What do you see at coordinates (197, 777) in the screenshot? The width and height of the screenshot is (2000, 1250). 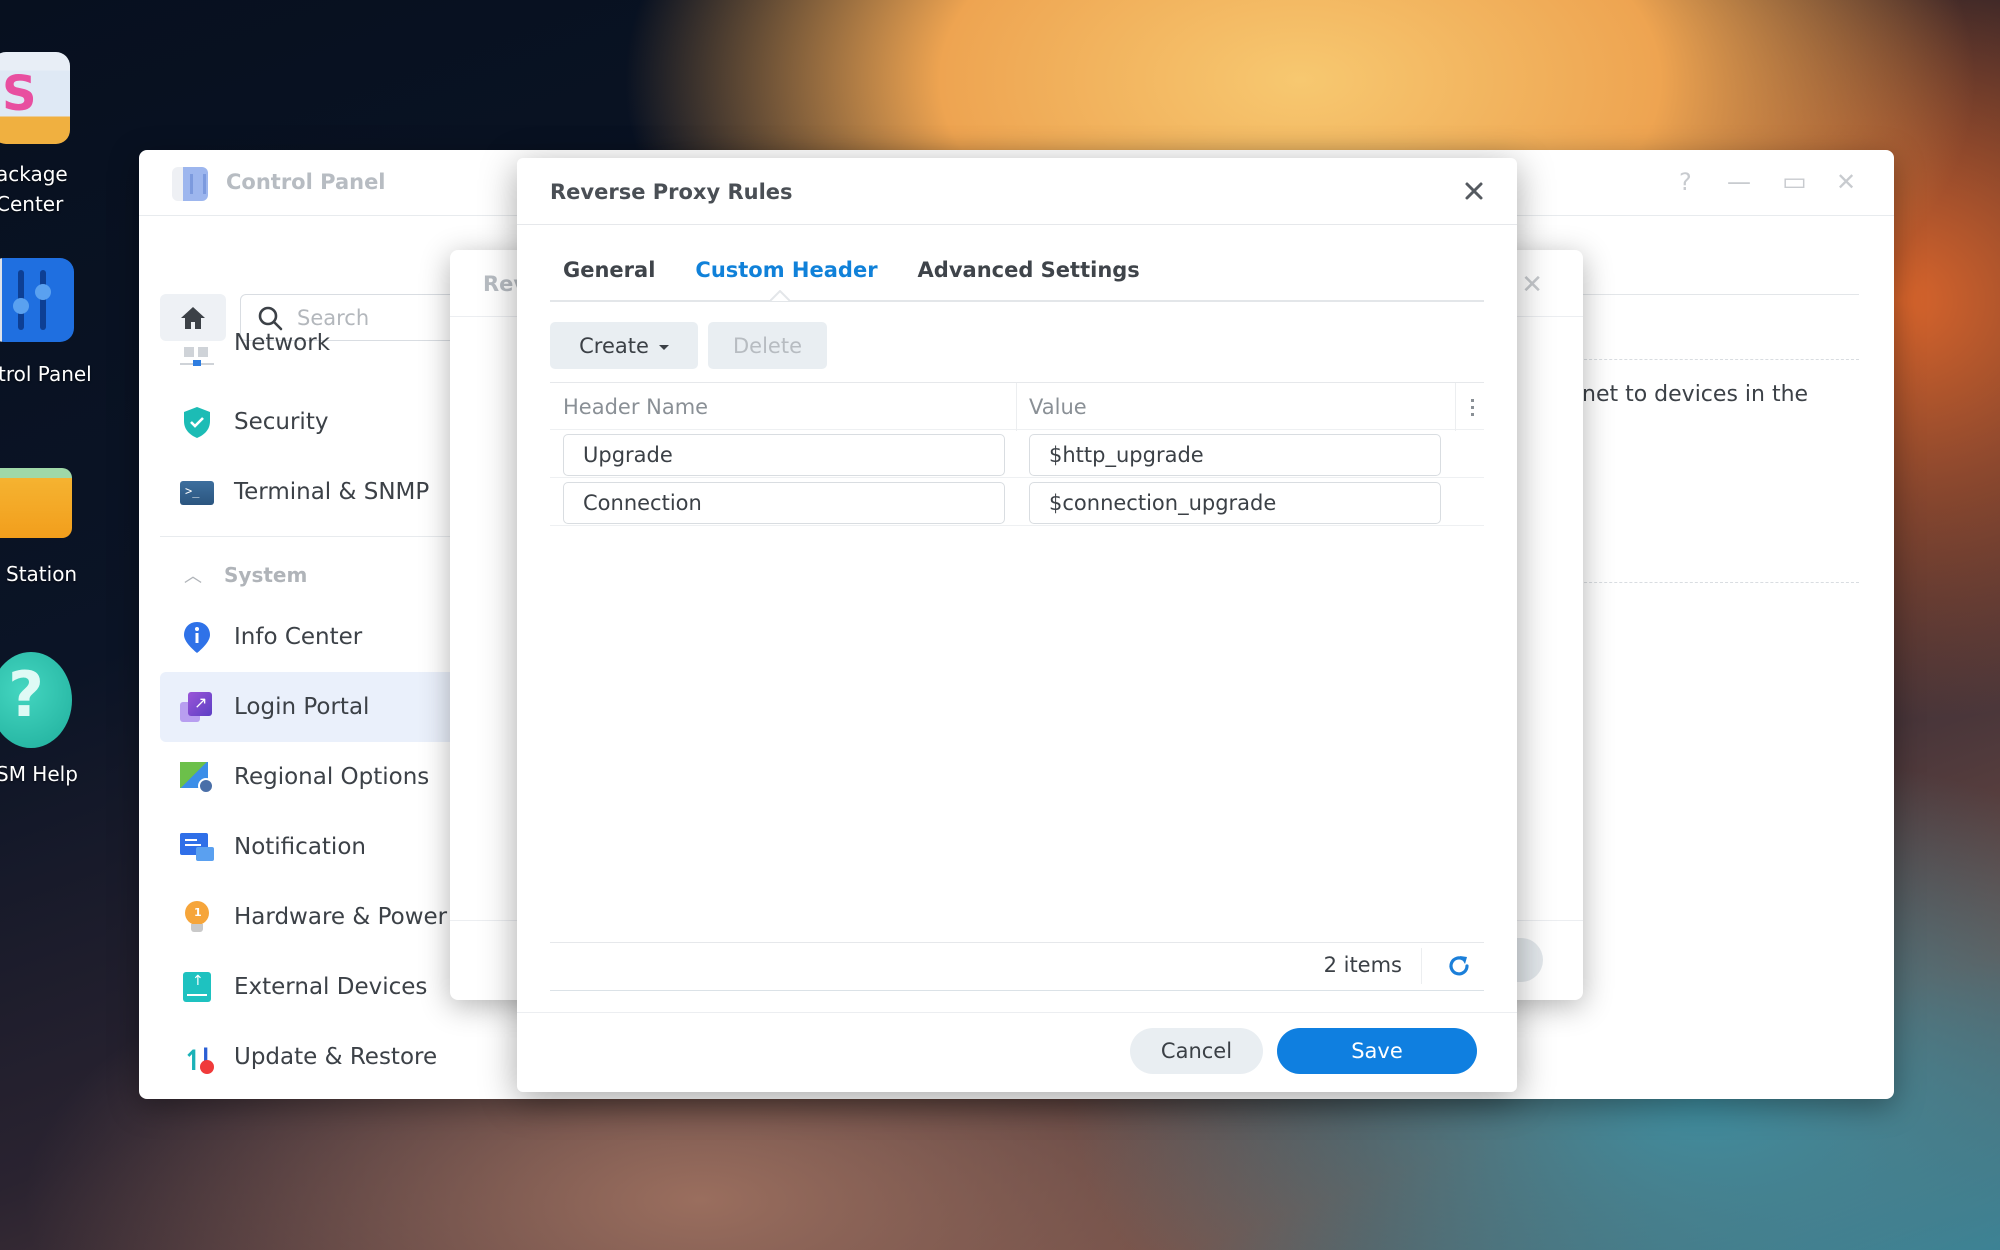 I see `regional-options-icon` at bounding box center [197, 777].